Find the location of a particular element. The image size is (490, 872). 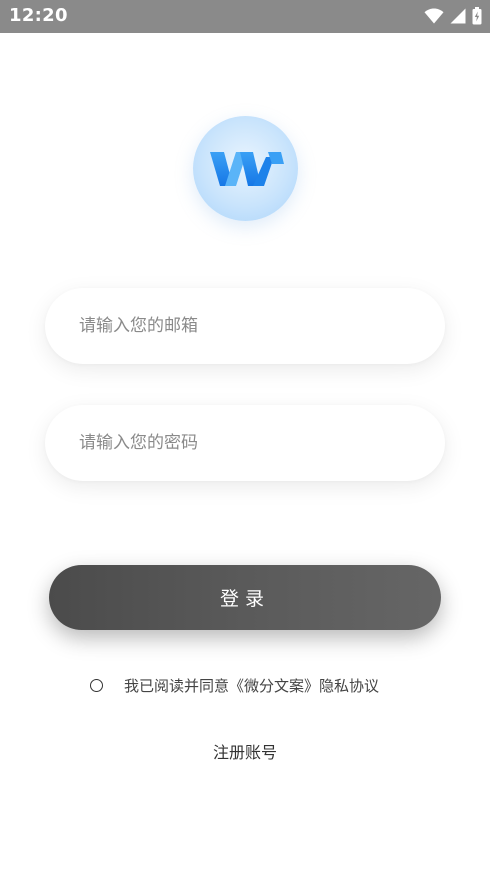

app-logo is located at coordinates (245, 168).